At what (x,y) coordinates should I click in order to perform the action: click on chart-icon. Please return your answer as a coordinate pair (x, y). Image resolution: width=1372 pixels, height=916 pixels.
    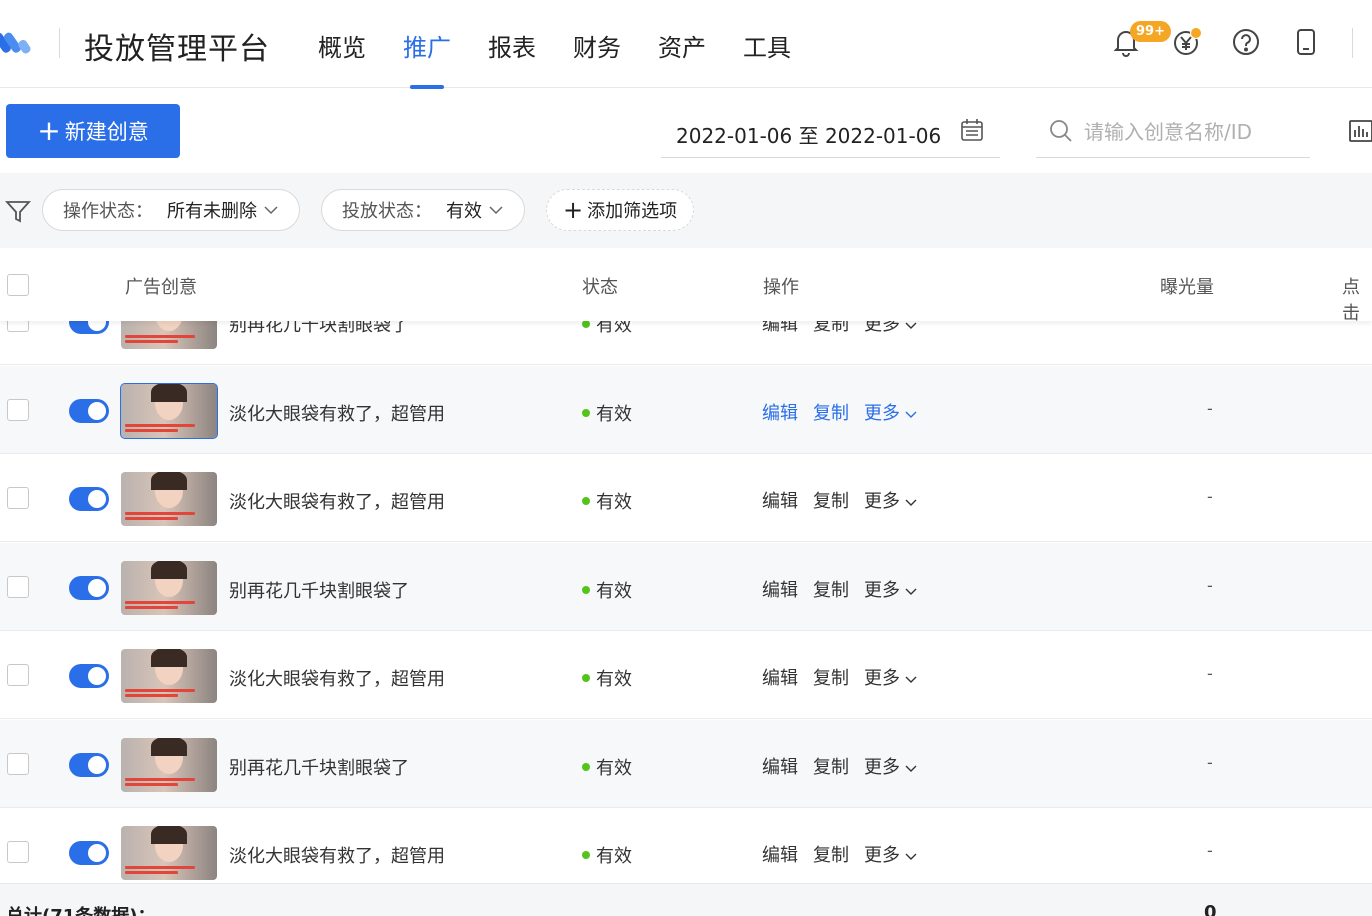
    Looking at the image, I should click on (1360, 131).